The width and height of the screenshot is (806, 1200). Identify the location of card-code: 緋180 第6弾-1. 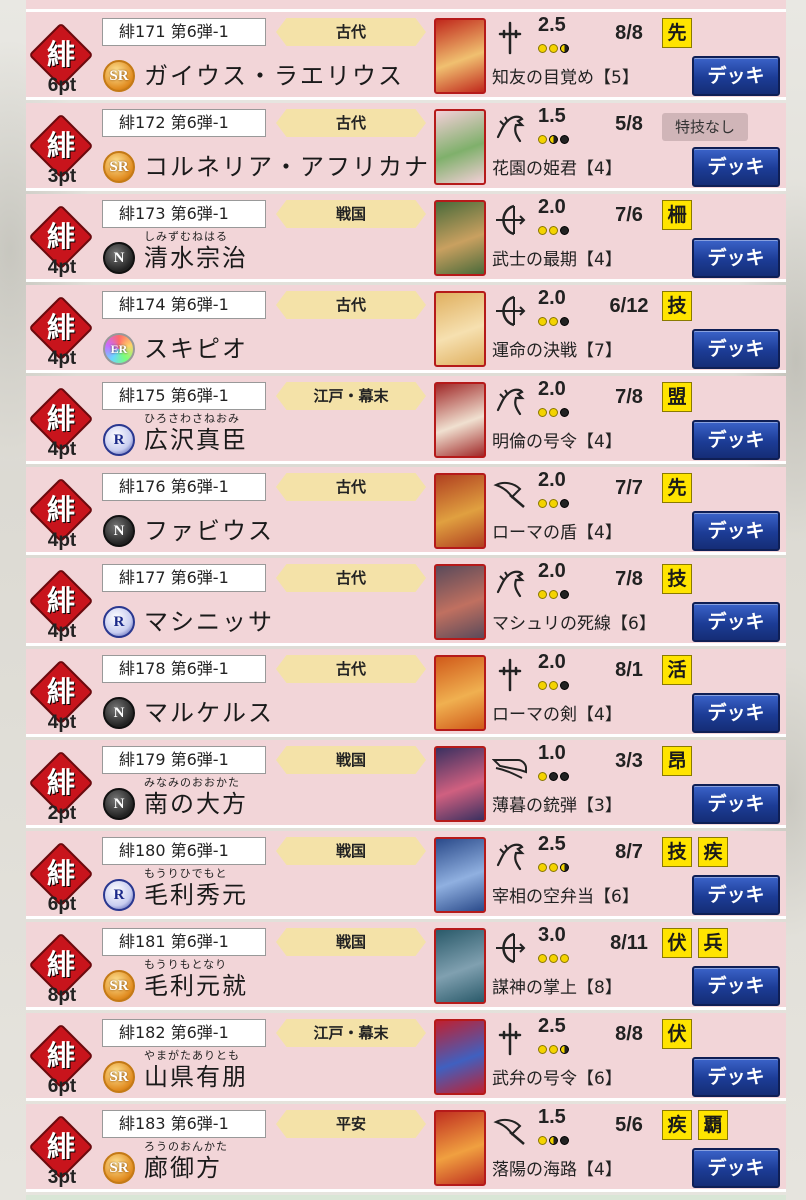
(184, 851).